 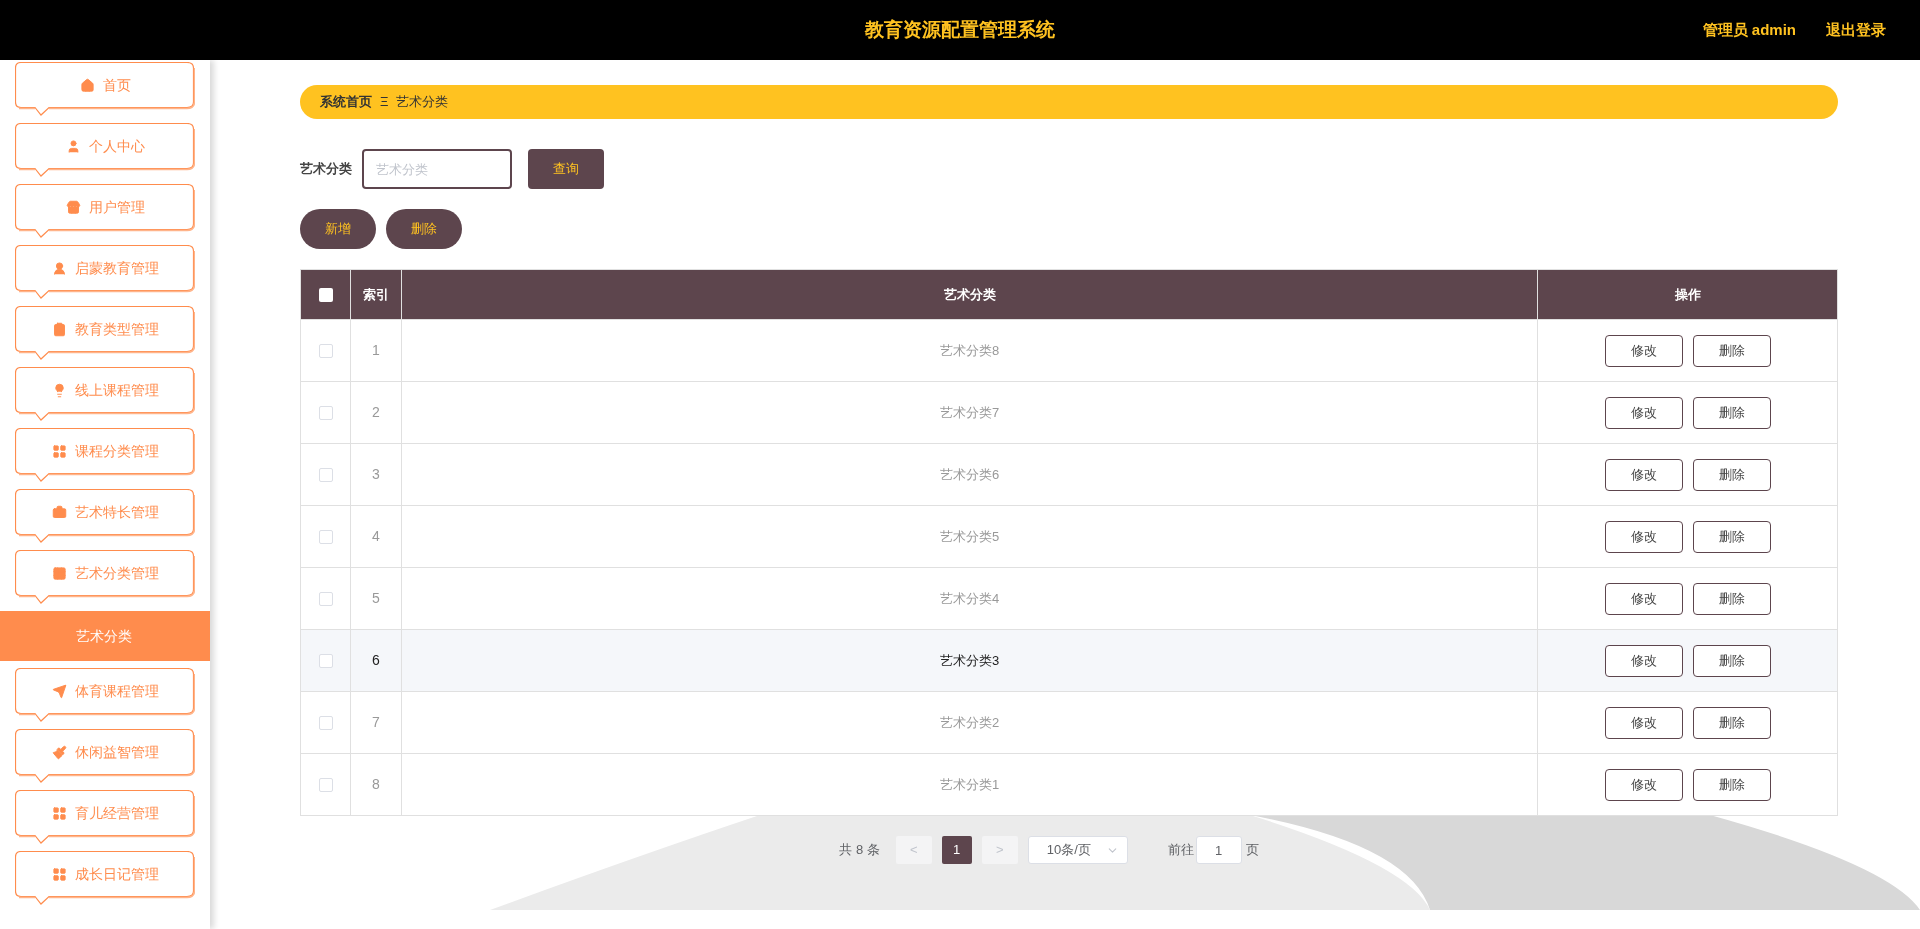 What do you see at coordinates (346, 102) in the screenshot?
I see `breadcrumb-link: 系统首页` at bounding box center [346, 102].